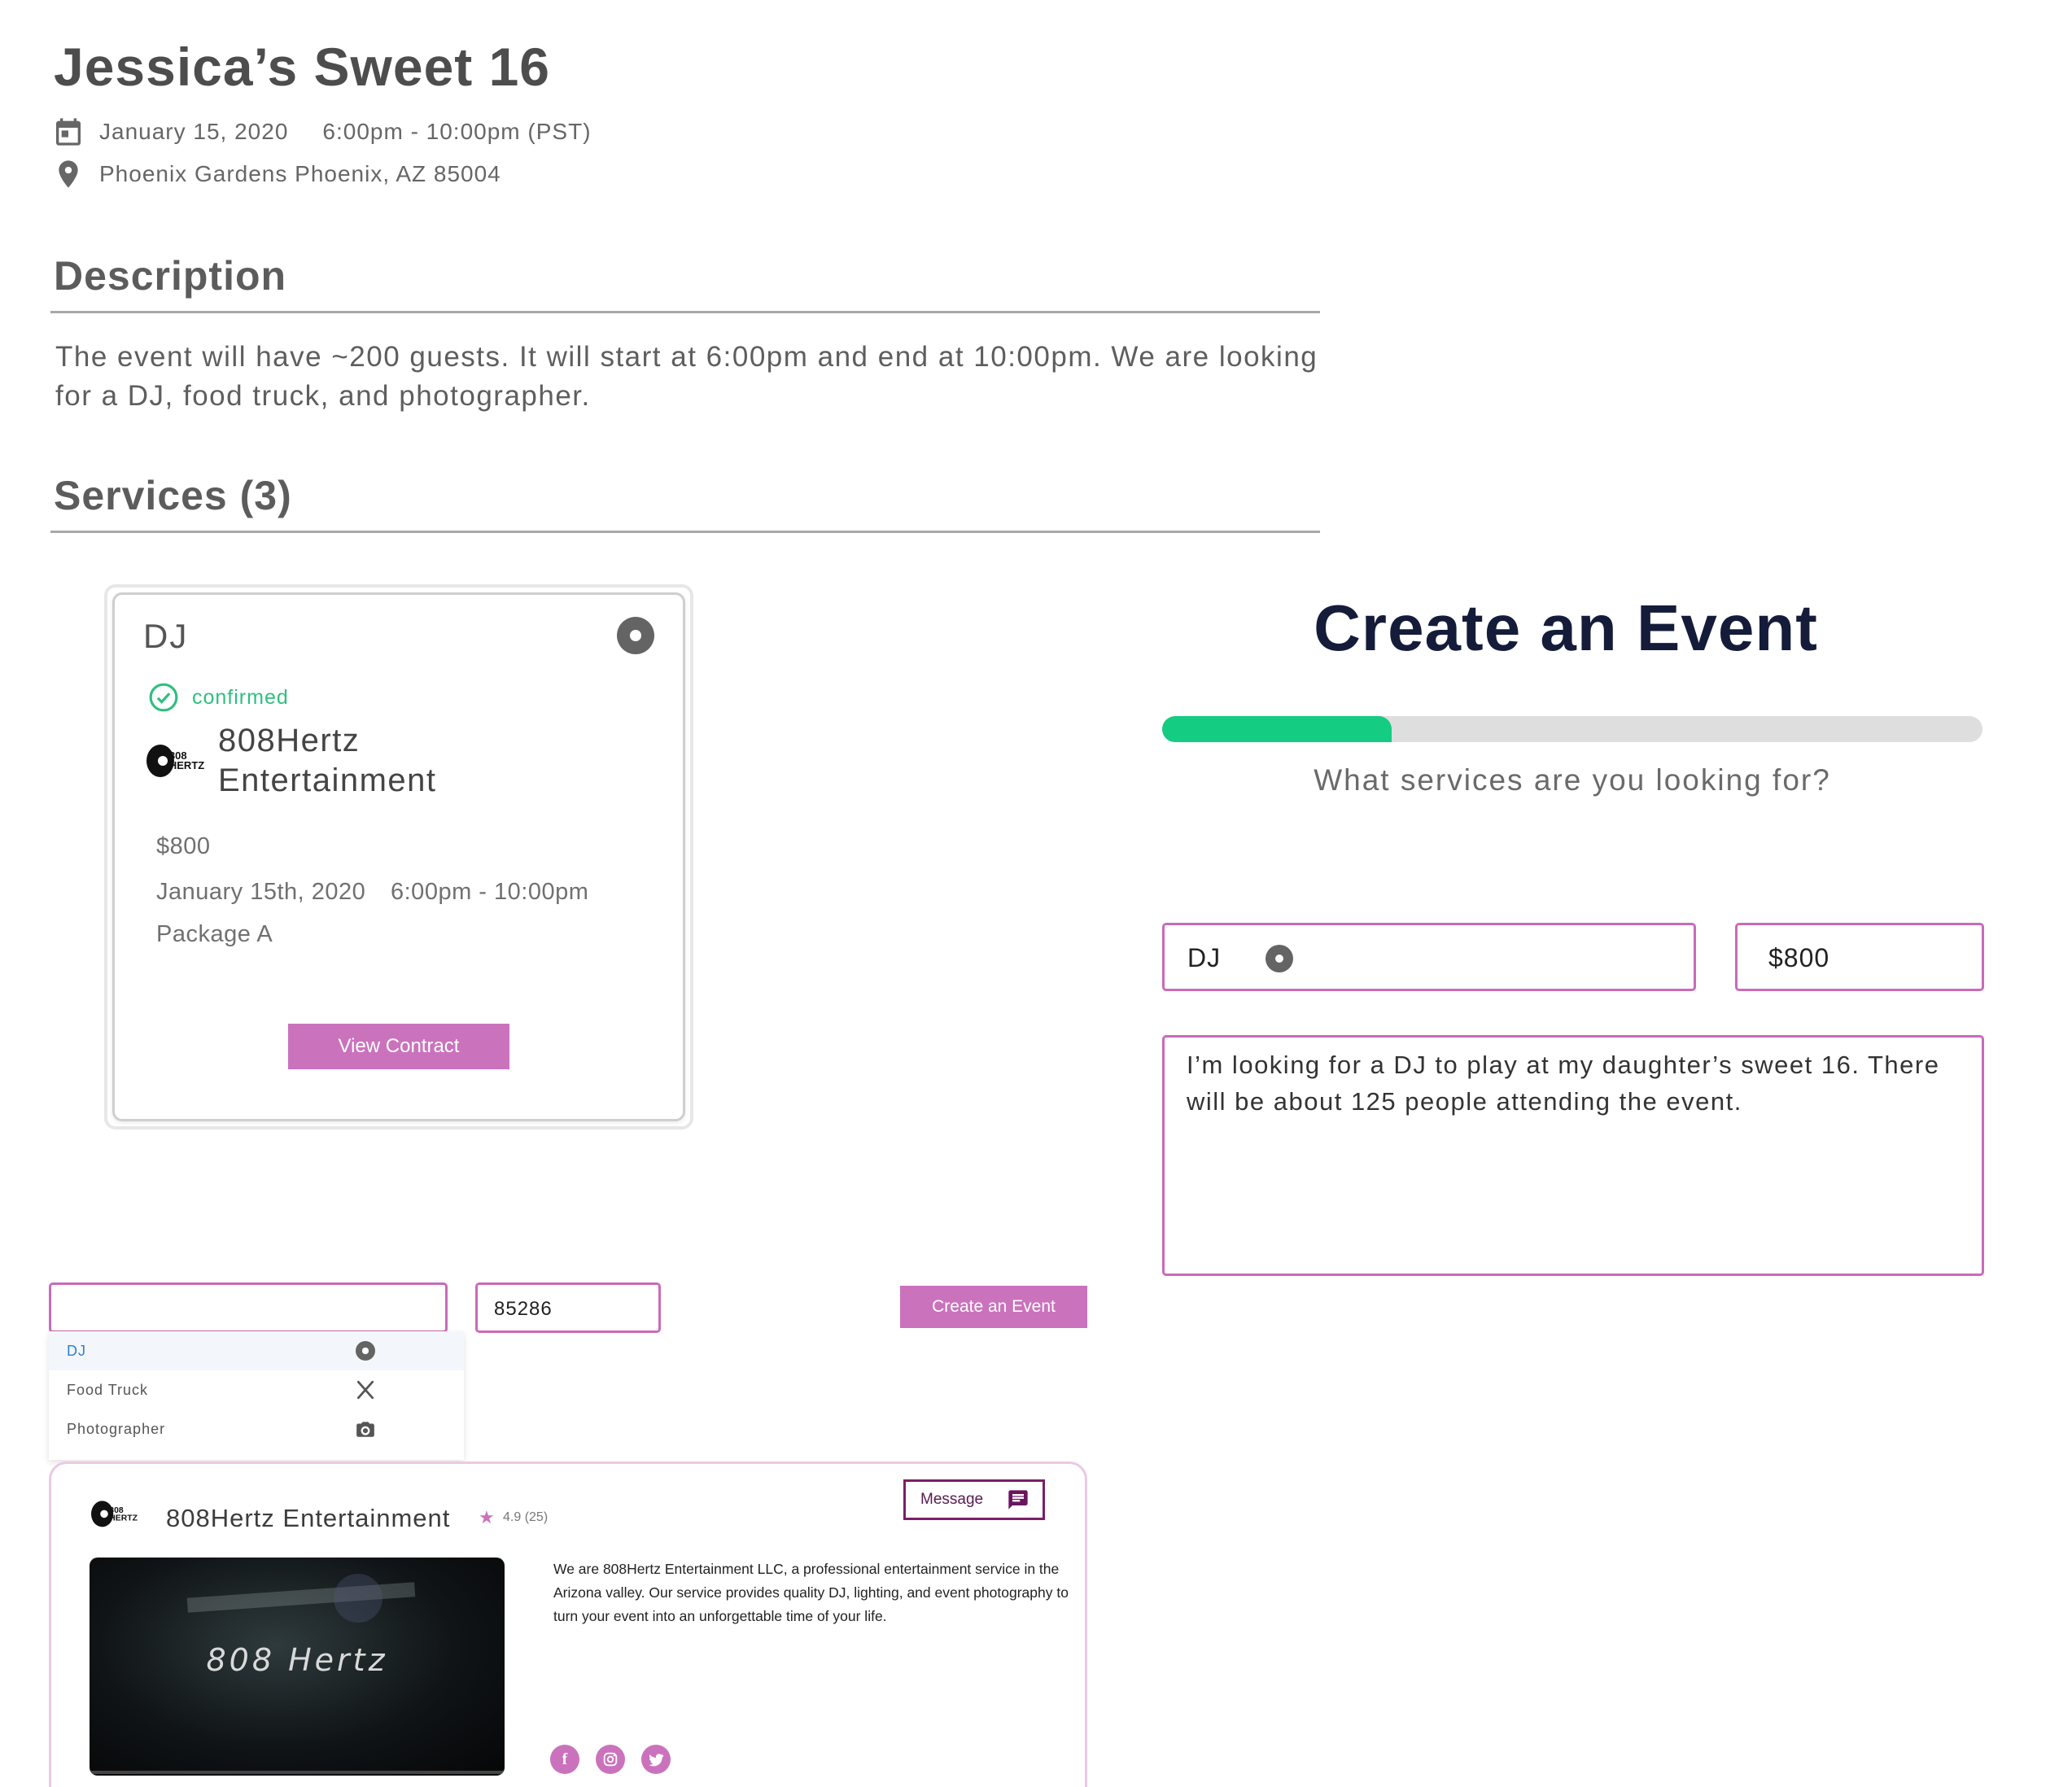 Image resolution: width=2072 pixels, height=1787 pixels. I want to click on dropdown-option-label: Food Truck, so click(108, 1389).